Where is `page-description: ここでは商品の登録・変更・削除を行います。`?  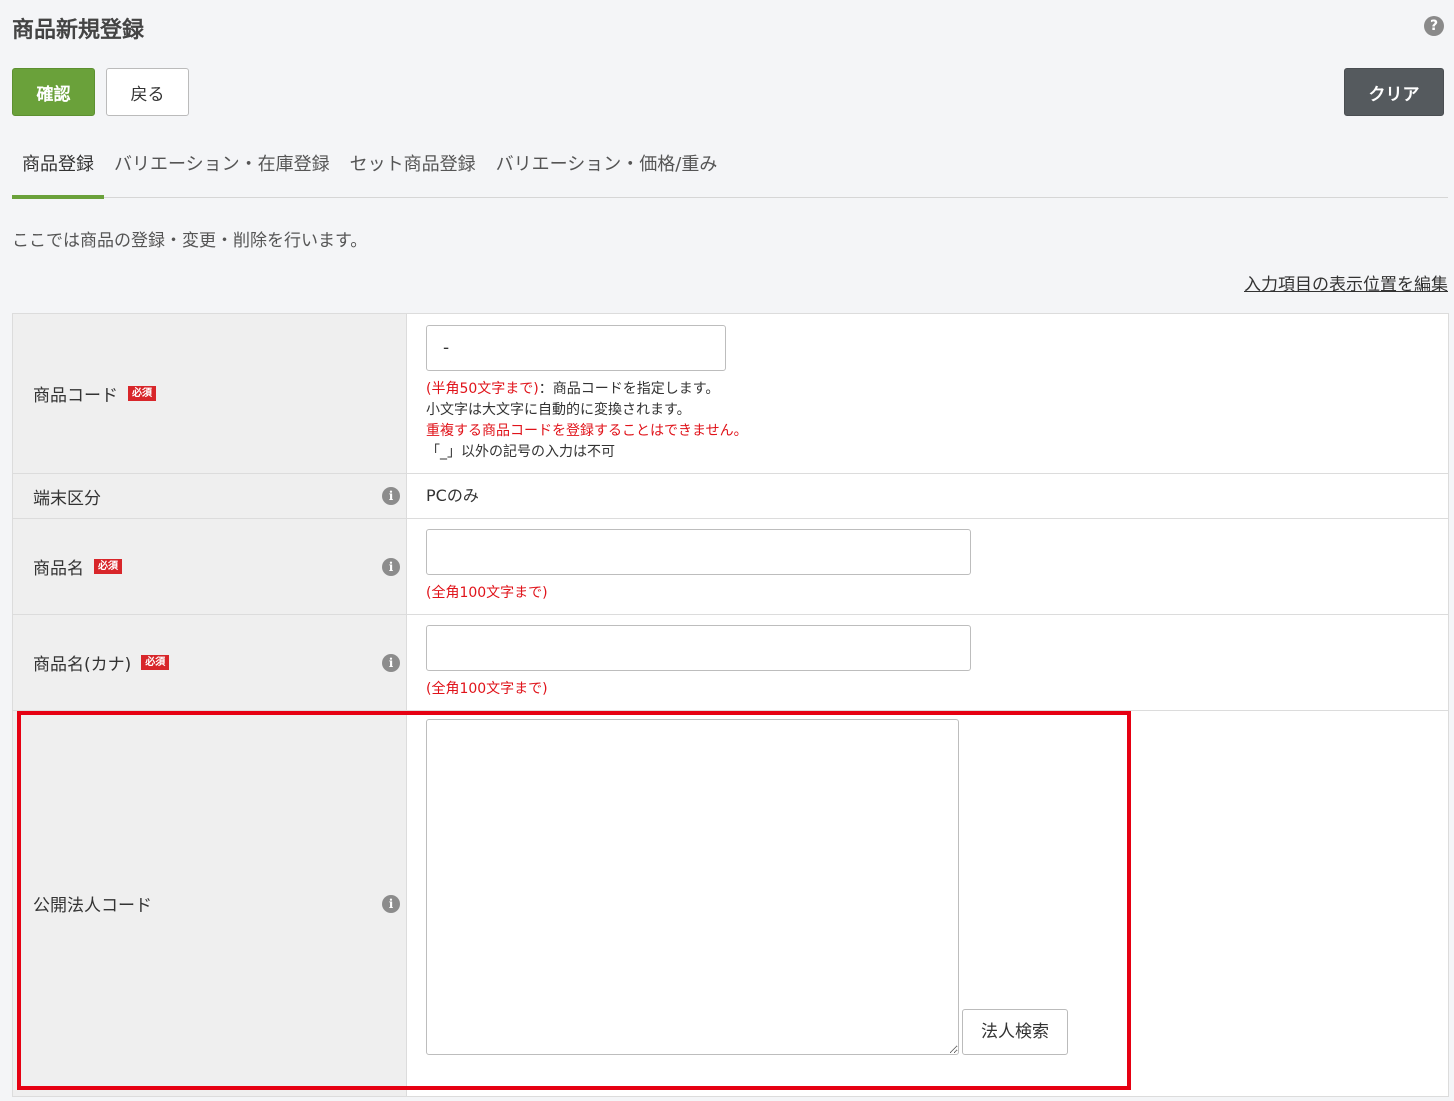
page-description: ここでは商品の登録・変更・削除を行います。 is located at coordinates (190, 241).